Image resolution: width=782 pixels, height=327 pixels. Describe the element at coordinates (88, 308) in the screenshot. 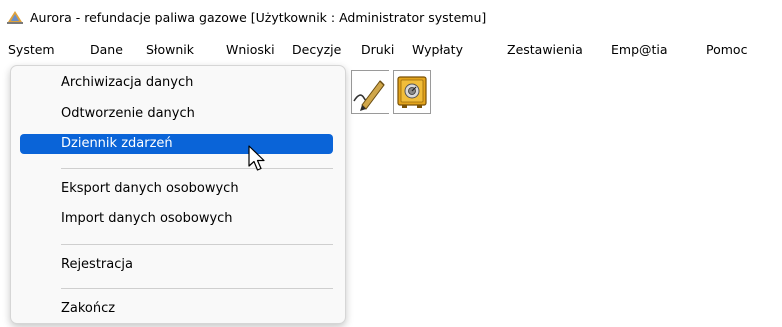

I see `menu-item-zakoncz: Zakończ` at that location.